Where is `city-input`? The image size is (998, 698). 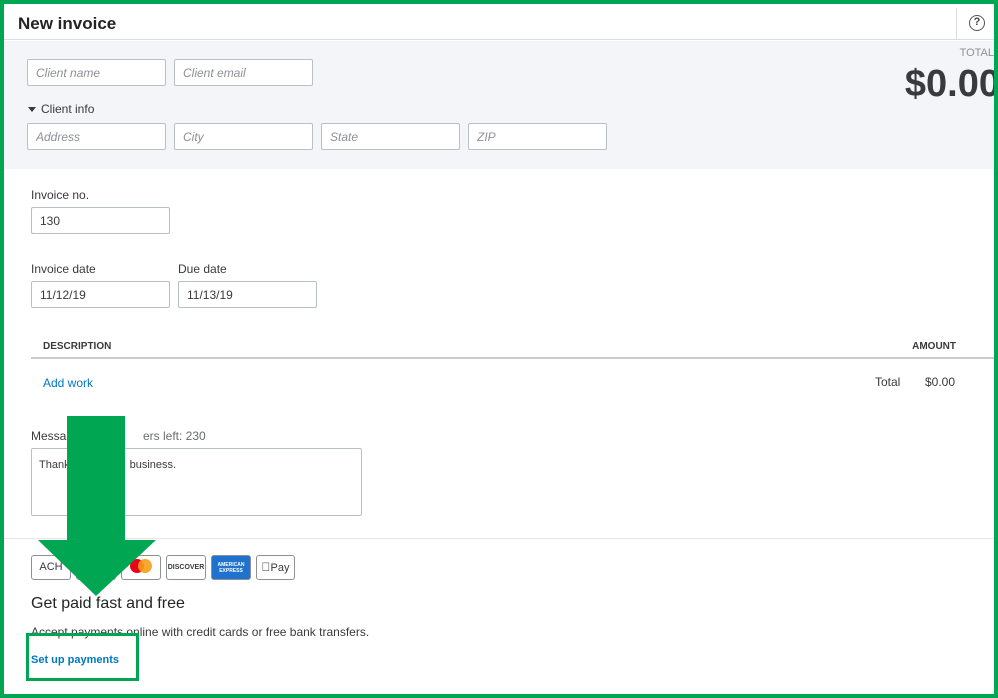
city-input is located at coordinates (243, 136).